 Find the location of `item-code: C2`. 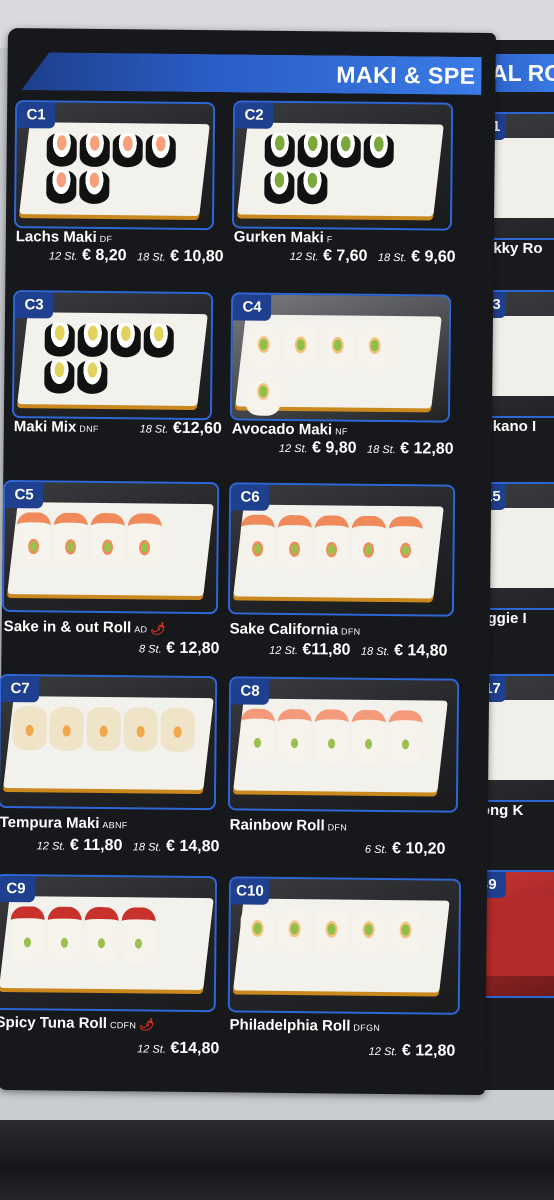

item-code: C2 is located at coordinates (254, 115).